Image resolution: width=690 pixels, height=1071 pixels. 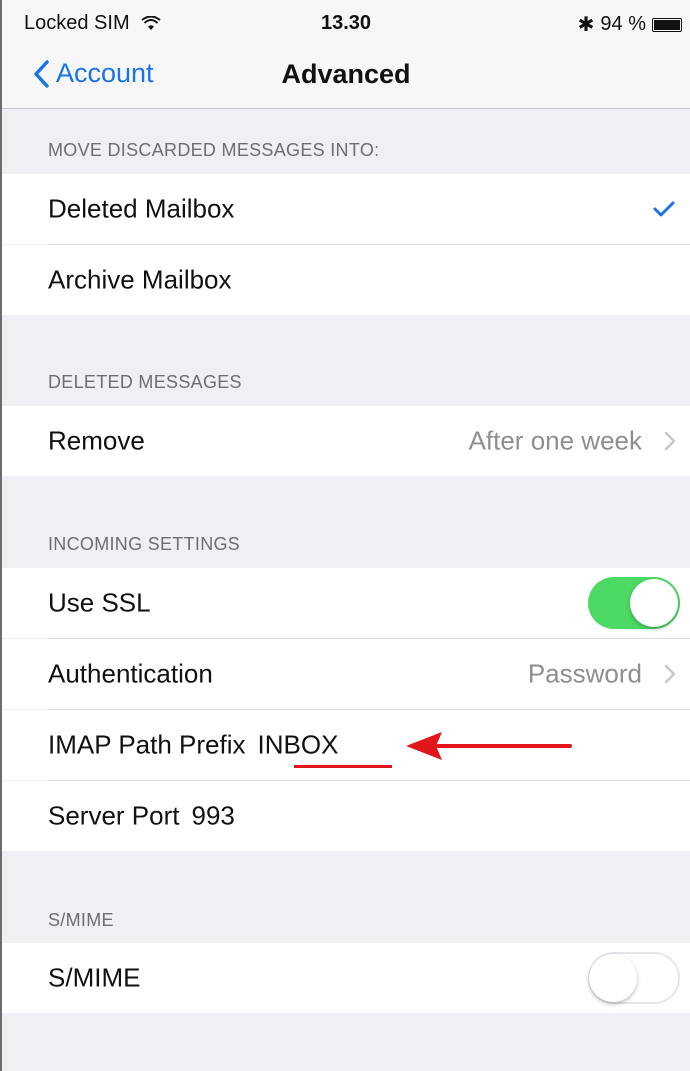 I want to click on section-header-incoming: INCOMING SETTINGS, so click(x=144, y=544).